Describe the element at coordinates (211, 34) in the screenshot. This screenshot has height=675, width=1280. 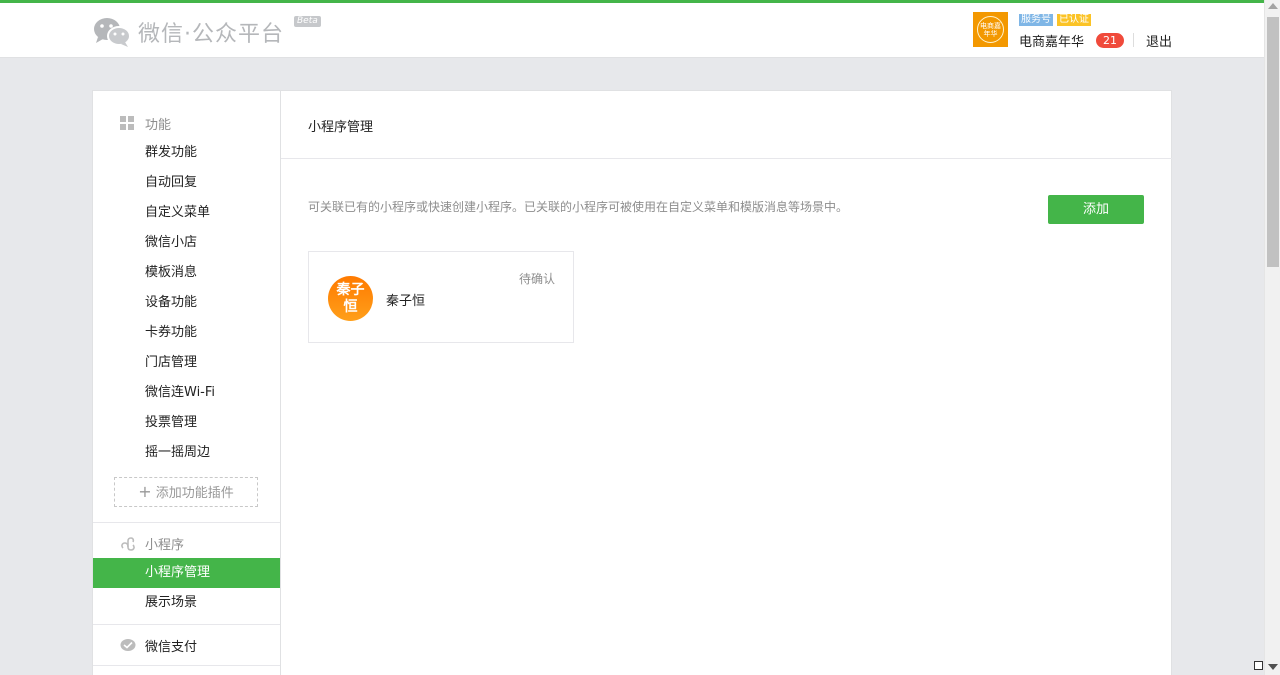
I see `logo-text: 微信·公众平台` at that location.